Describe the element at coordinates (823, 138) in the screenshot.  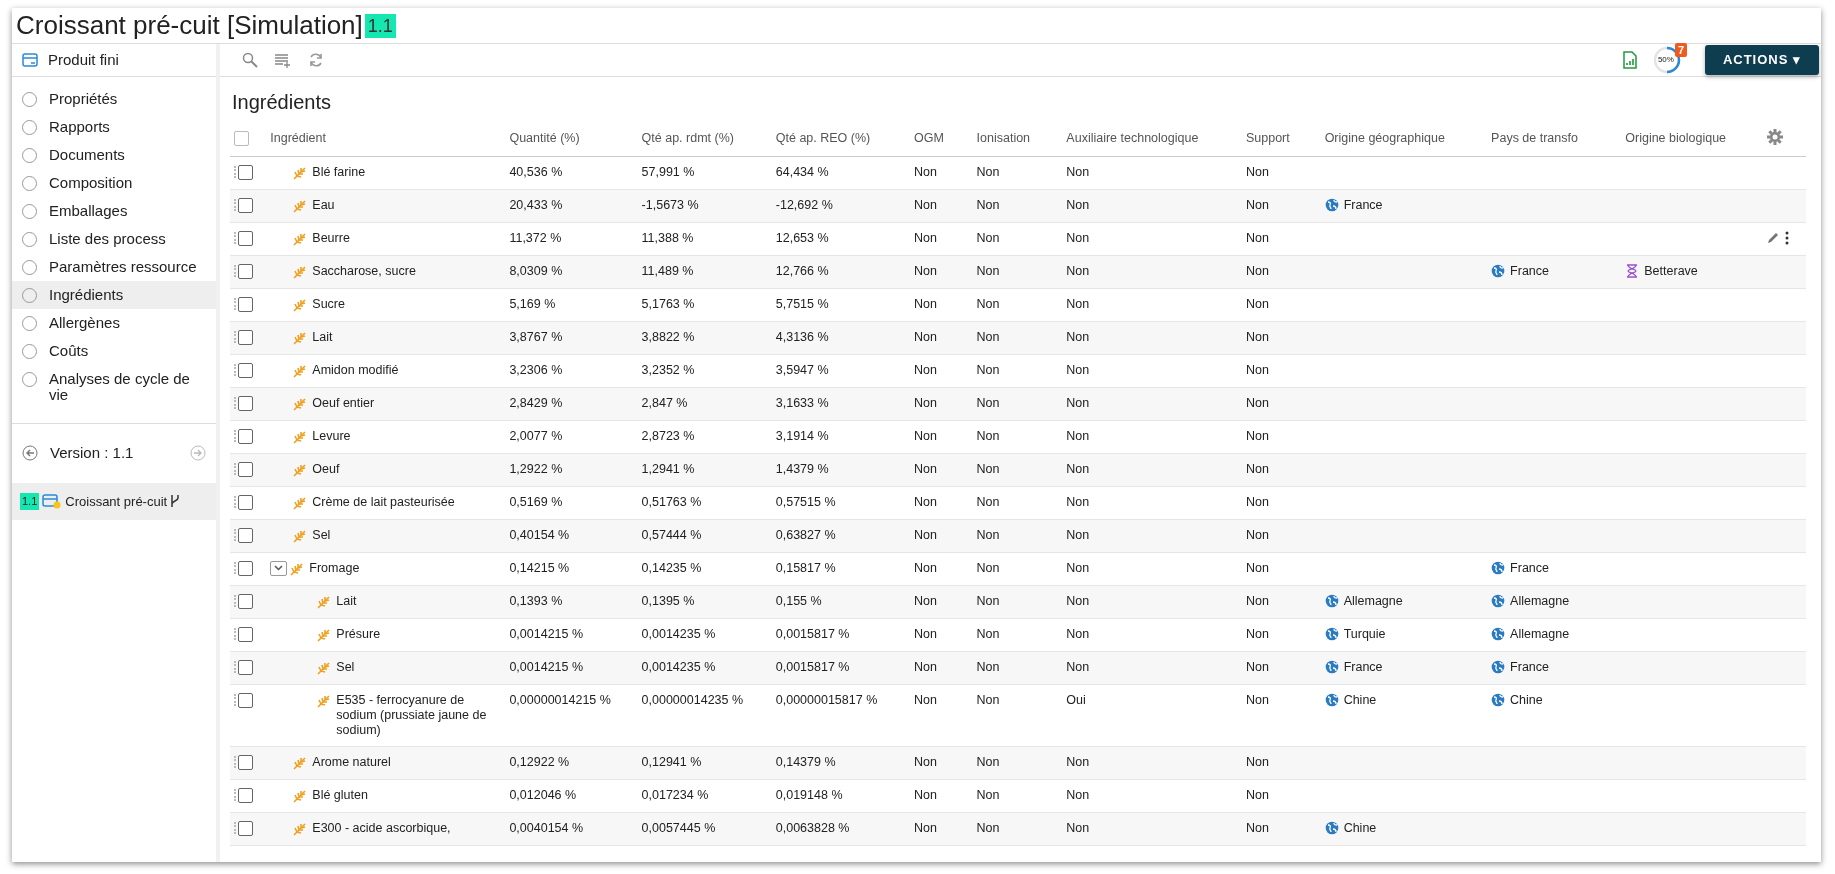
I see `column-header: Qté ap. REO (%)` at that location.